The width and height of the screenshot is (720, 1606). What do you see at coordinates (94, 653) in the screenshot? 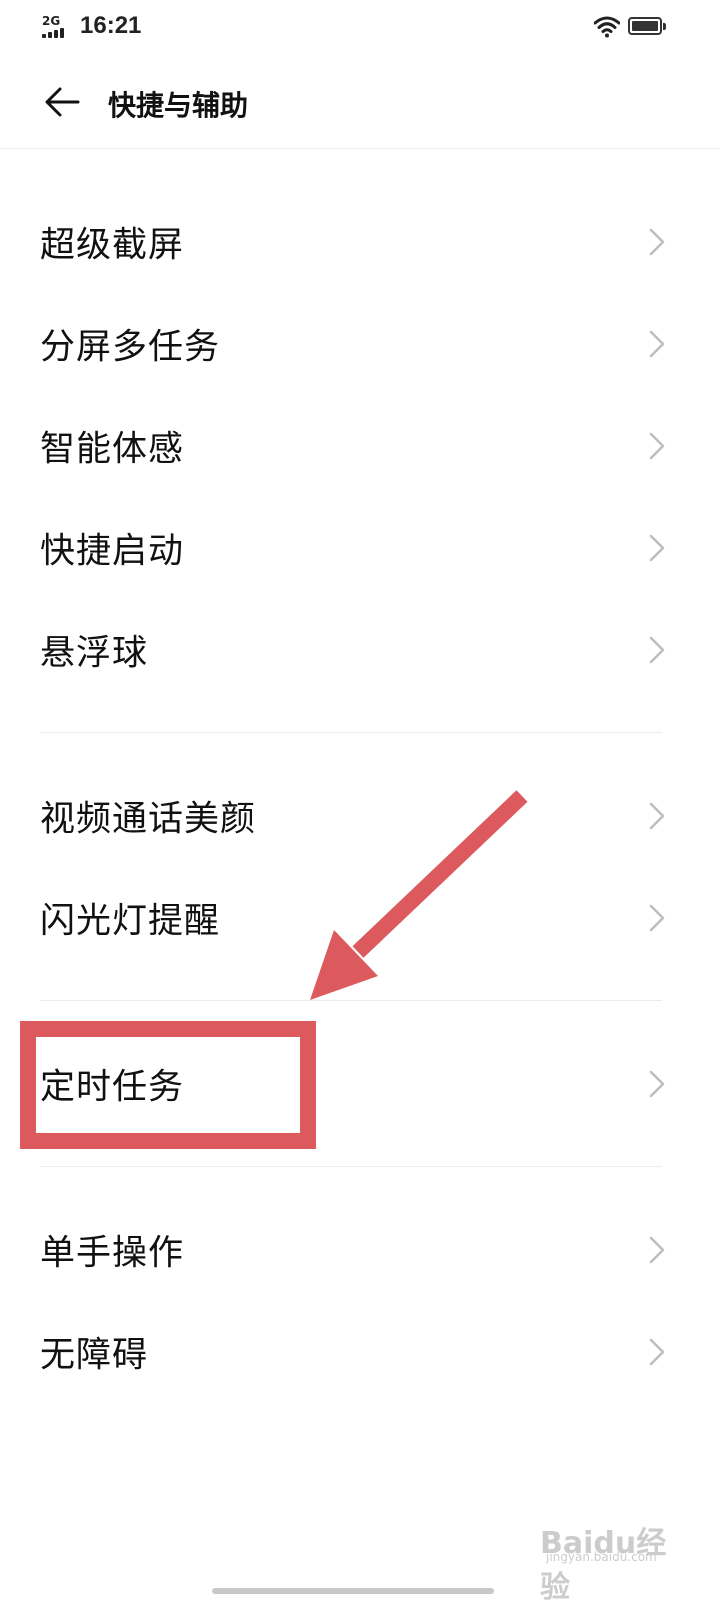
I see `list-item-label: 悬浮球` at bounding box center [94, 653].